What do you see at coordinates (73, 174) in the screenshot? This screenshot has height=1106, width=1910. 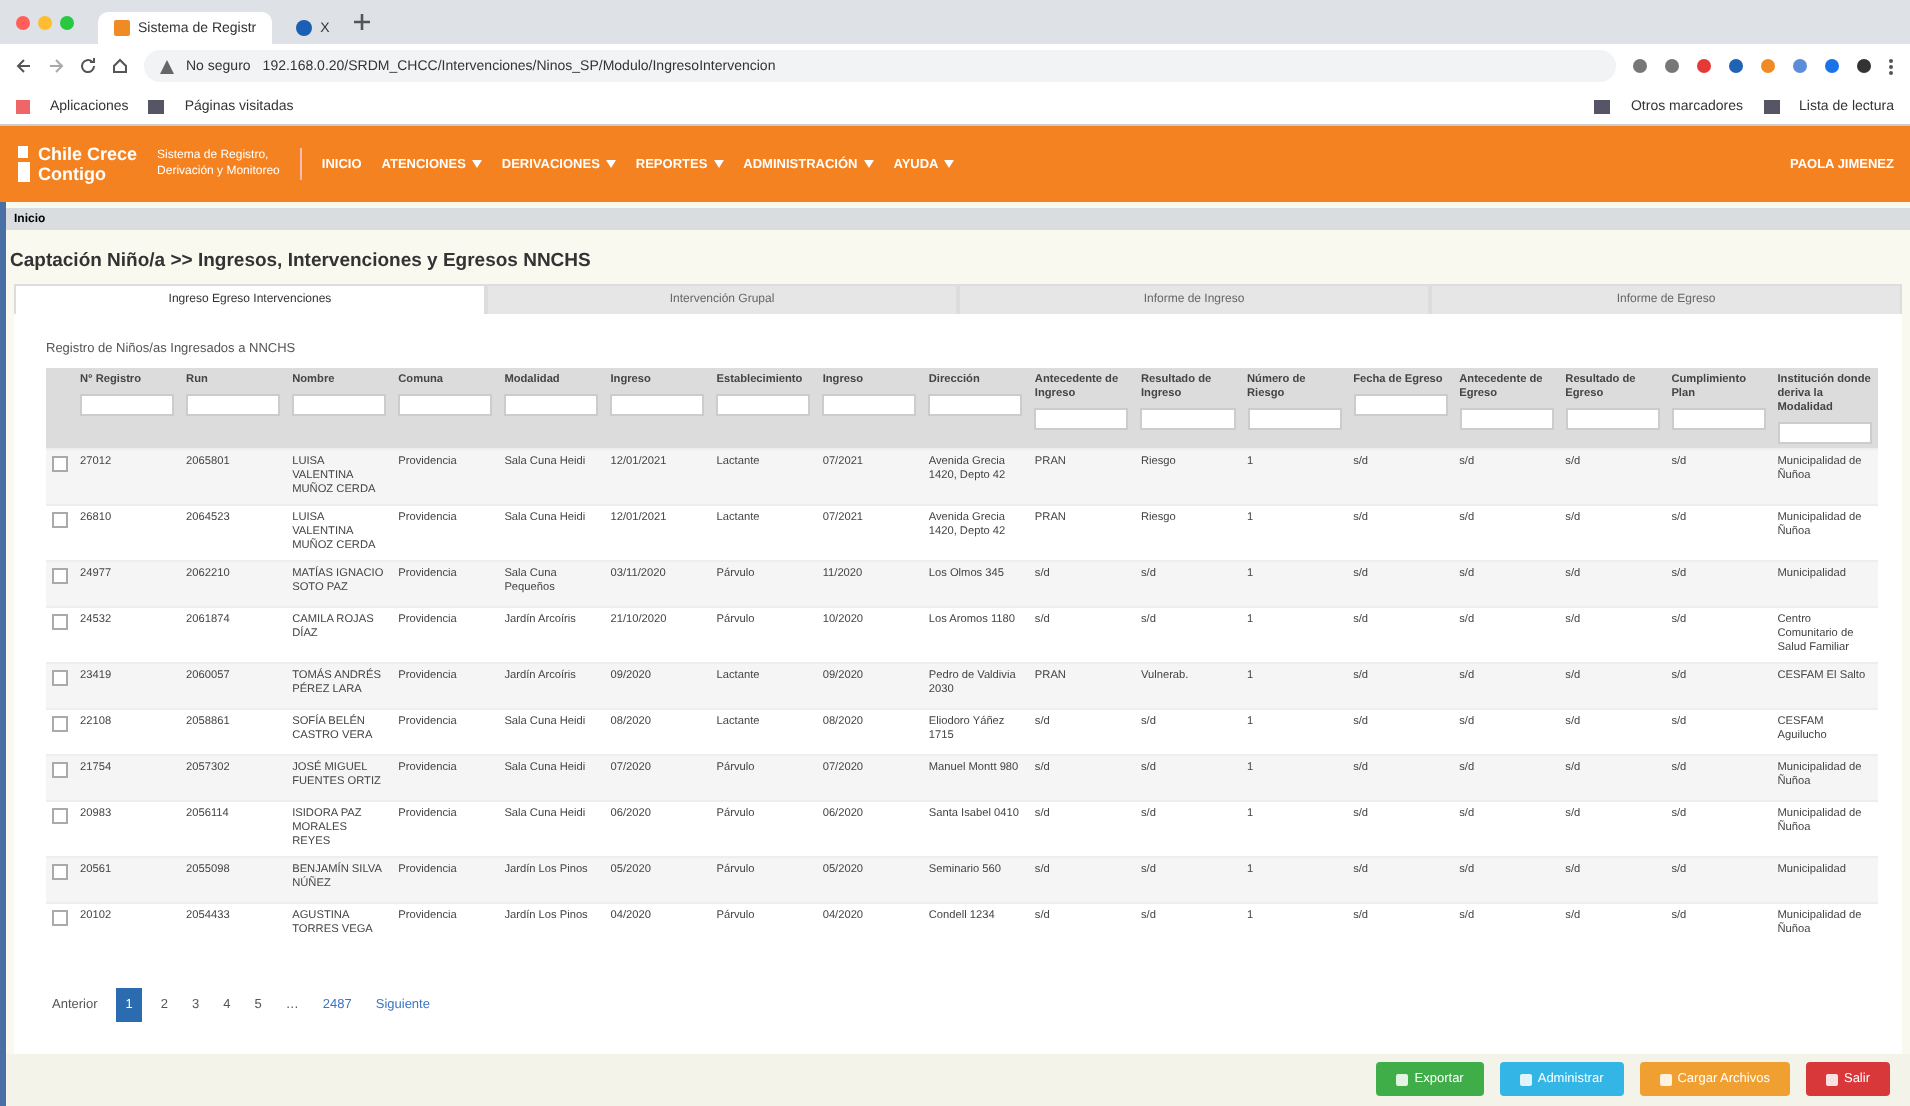 I see `logo-text: Contigo` at bounding box center [73, 174].